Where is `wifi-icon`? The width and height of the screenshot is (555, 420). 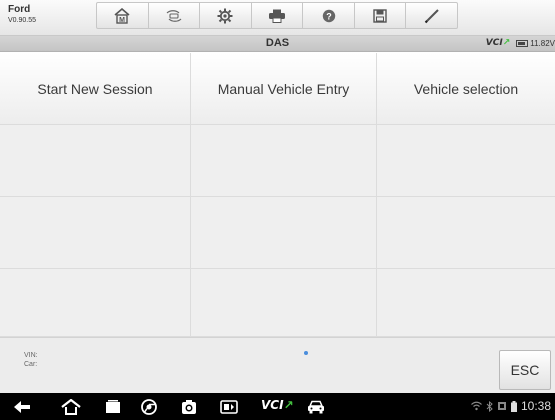 wifi-icon is located at coordinates (476, 406).